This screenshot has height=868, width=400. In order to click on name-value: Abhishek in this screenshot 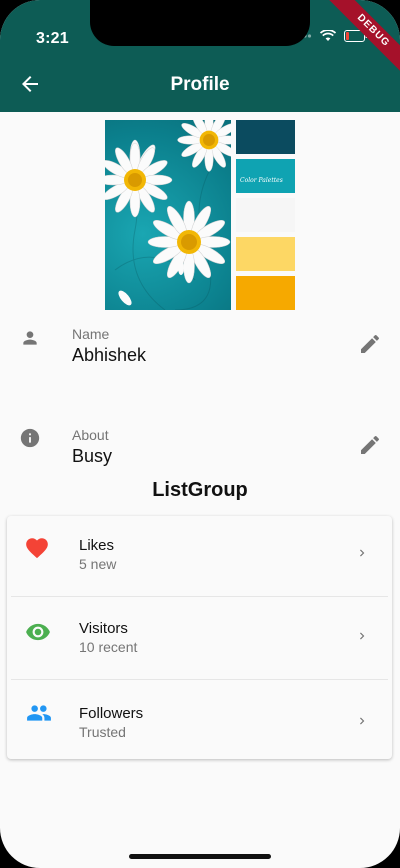, I will do `click(109, 355)`.